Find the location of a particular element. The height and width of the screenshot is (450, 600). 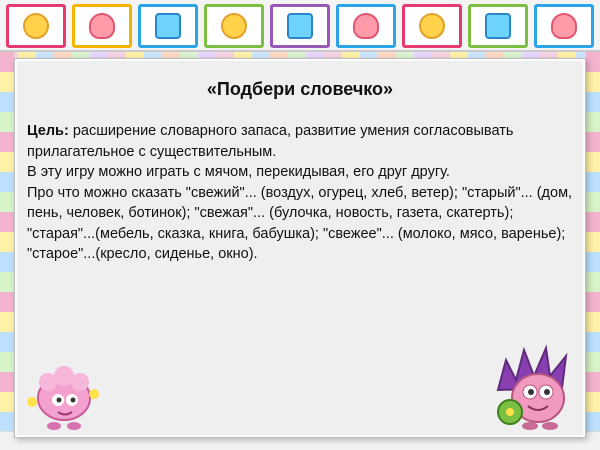

sheep-character-icon is located at coordinates (63, 398).